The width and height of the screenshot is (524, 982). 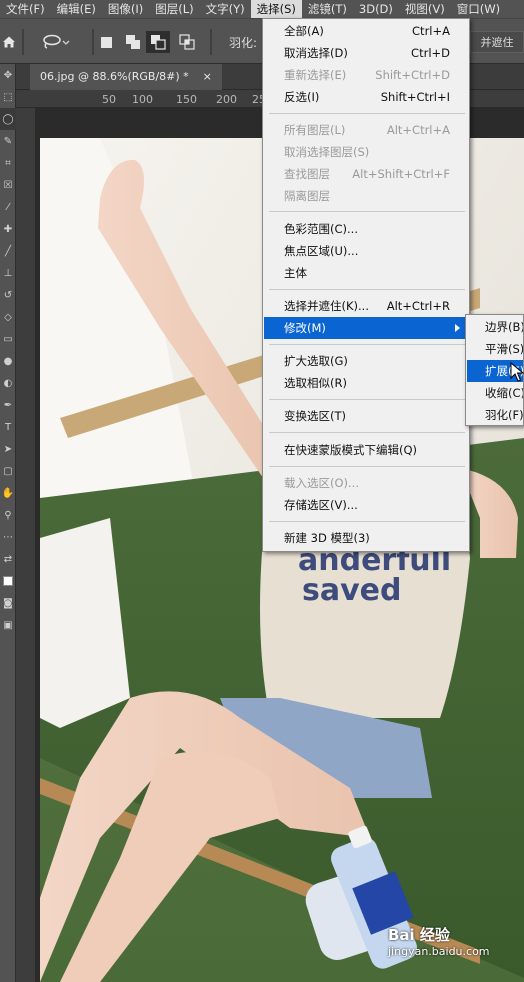 I want to click on more-tools-icon: ⋯, so click(x=8, y=537).